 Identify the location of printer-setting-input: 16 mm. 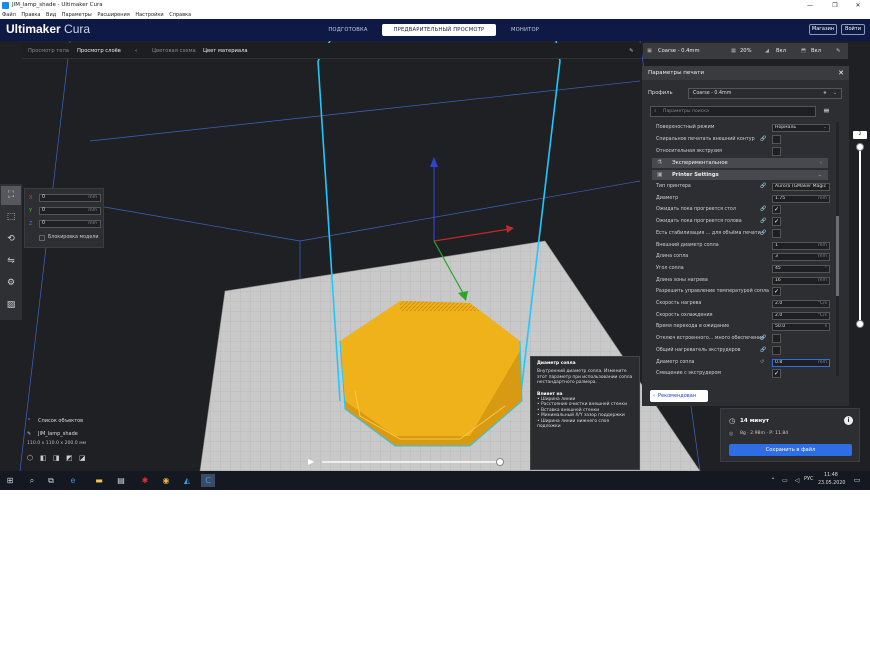
(801, 280).